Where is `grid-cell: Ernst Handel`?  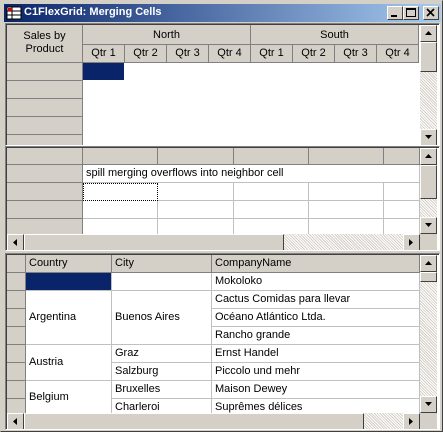
grid-cell: Ernst Handel is located at coordinates (316, 354).